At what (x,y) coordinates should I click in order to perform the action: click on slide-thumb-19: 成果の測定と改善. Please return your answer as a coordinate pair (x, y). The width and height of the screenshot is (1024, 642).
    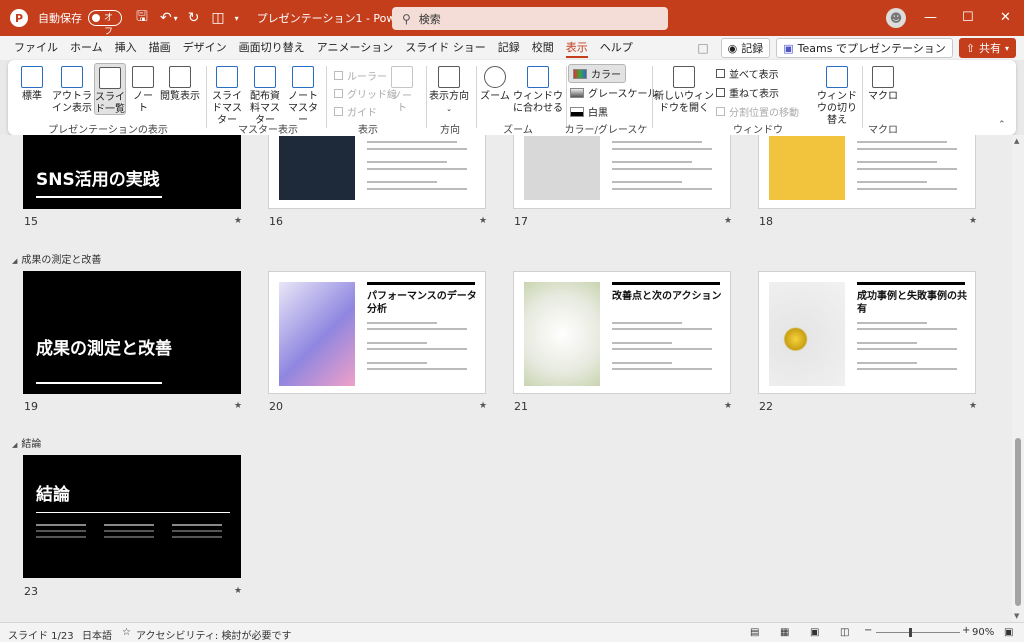
    Looking at the image, I should click on (132, 332).